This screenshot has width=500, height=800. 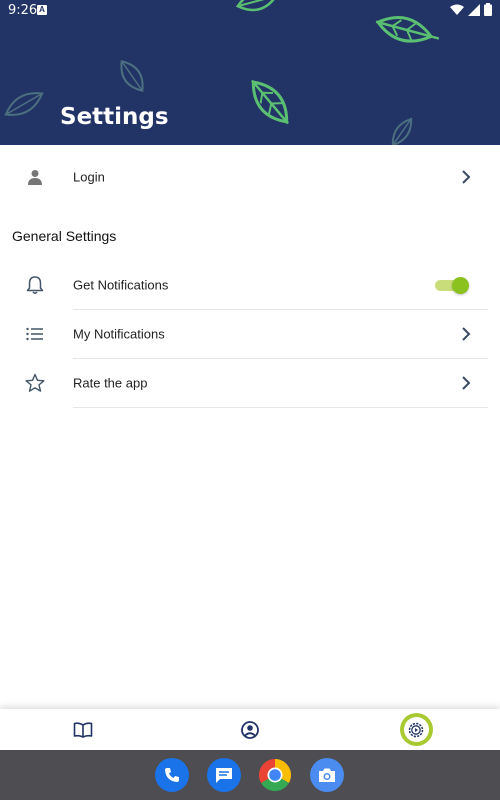 I want to click on chrome-app, so click(x=275, y=775).